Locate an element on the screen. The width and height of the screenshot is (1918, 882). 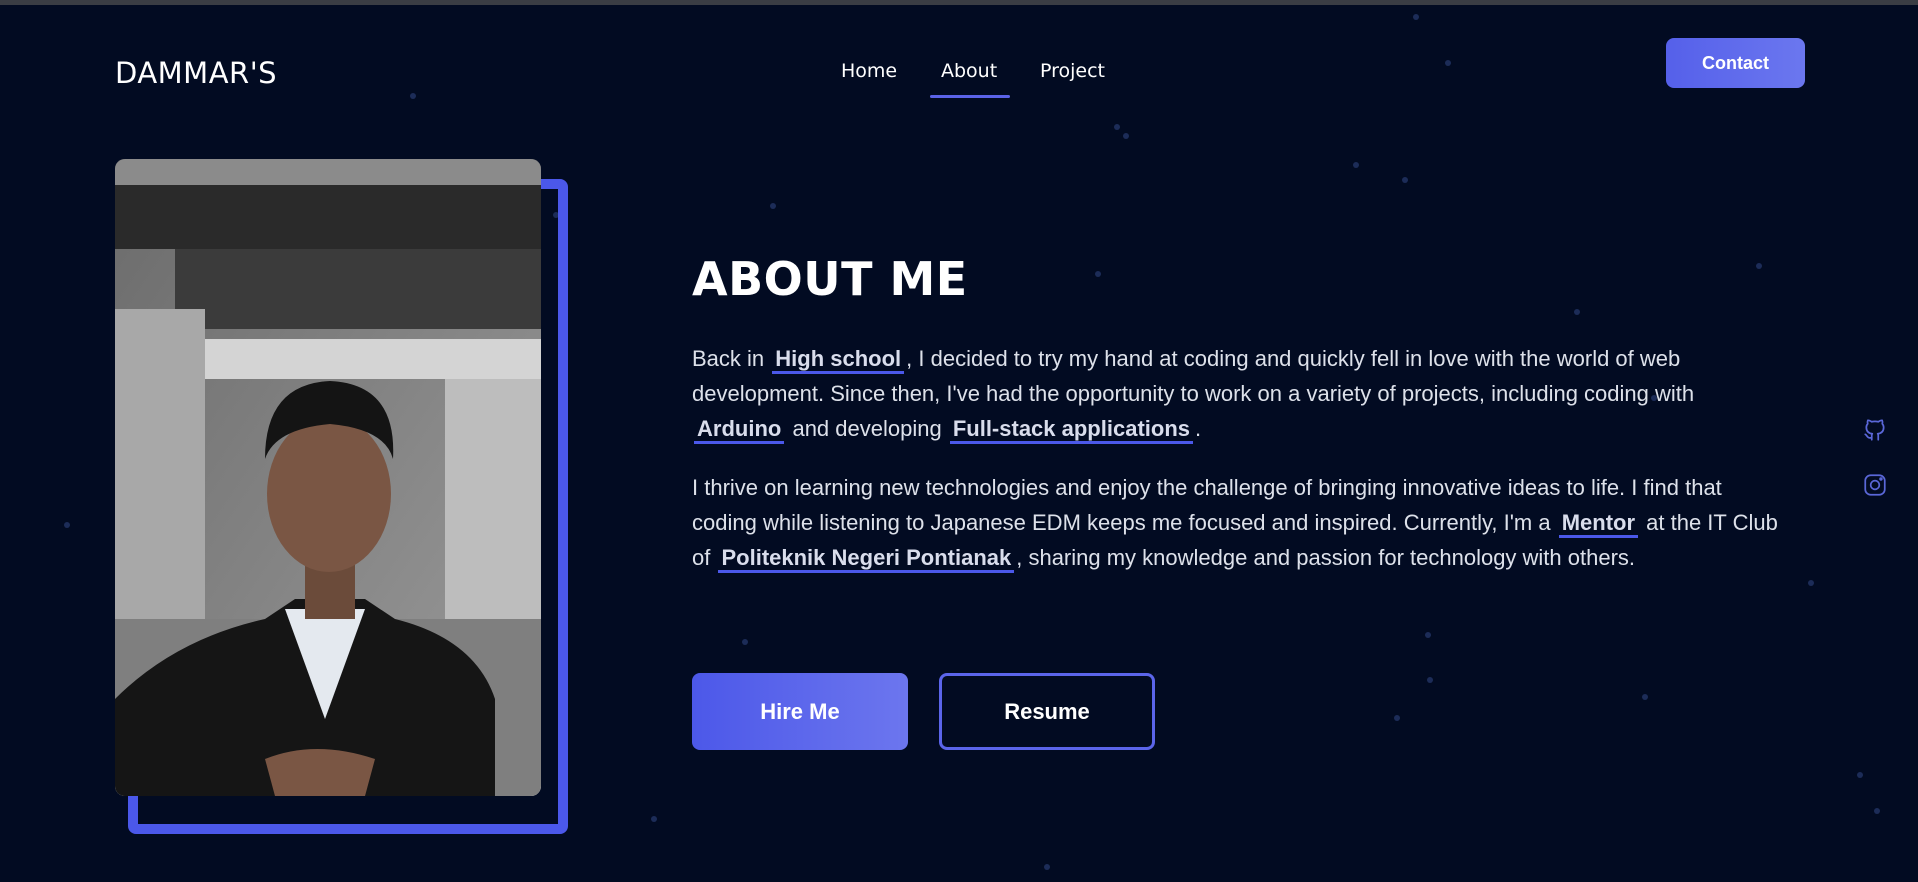
browser-top-edge is located at coordinates (959, 2).